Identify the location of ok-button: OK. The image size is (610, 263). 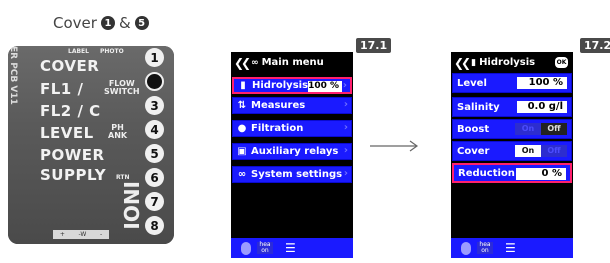
(561, 62).